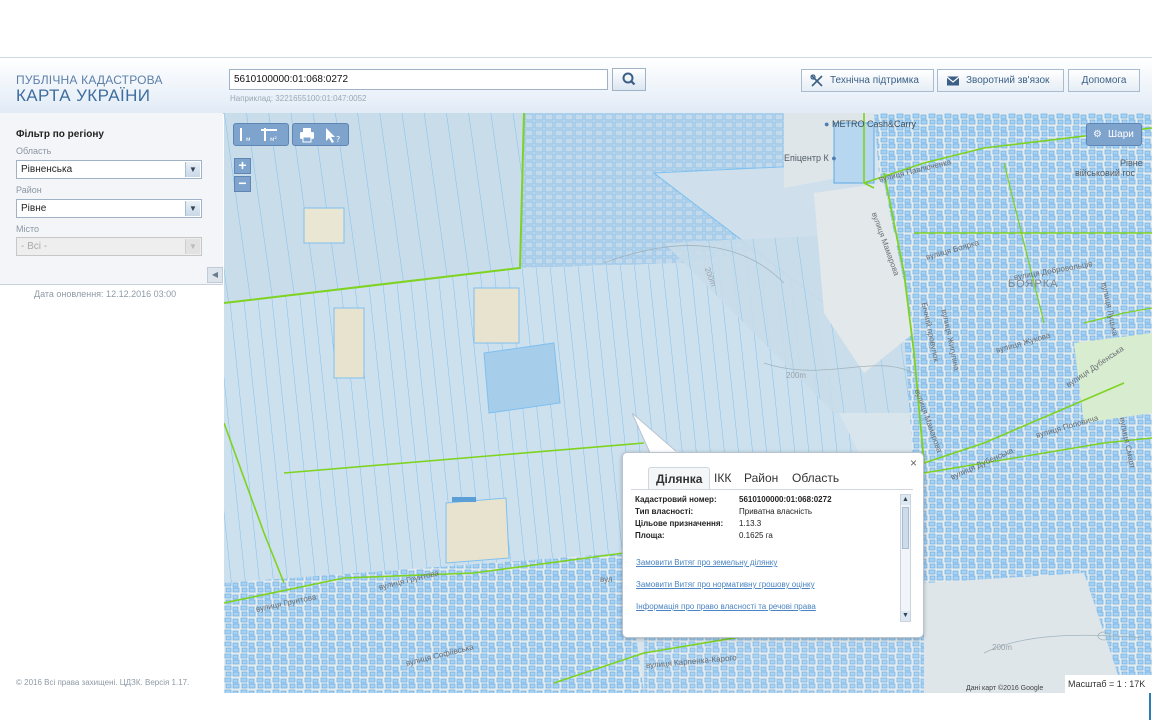 This screenshot has width=1152, height=720. I want to click on scroll-thumb, so click(905, 528).